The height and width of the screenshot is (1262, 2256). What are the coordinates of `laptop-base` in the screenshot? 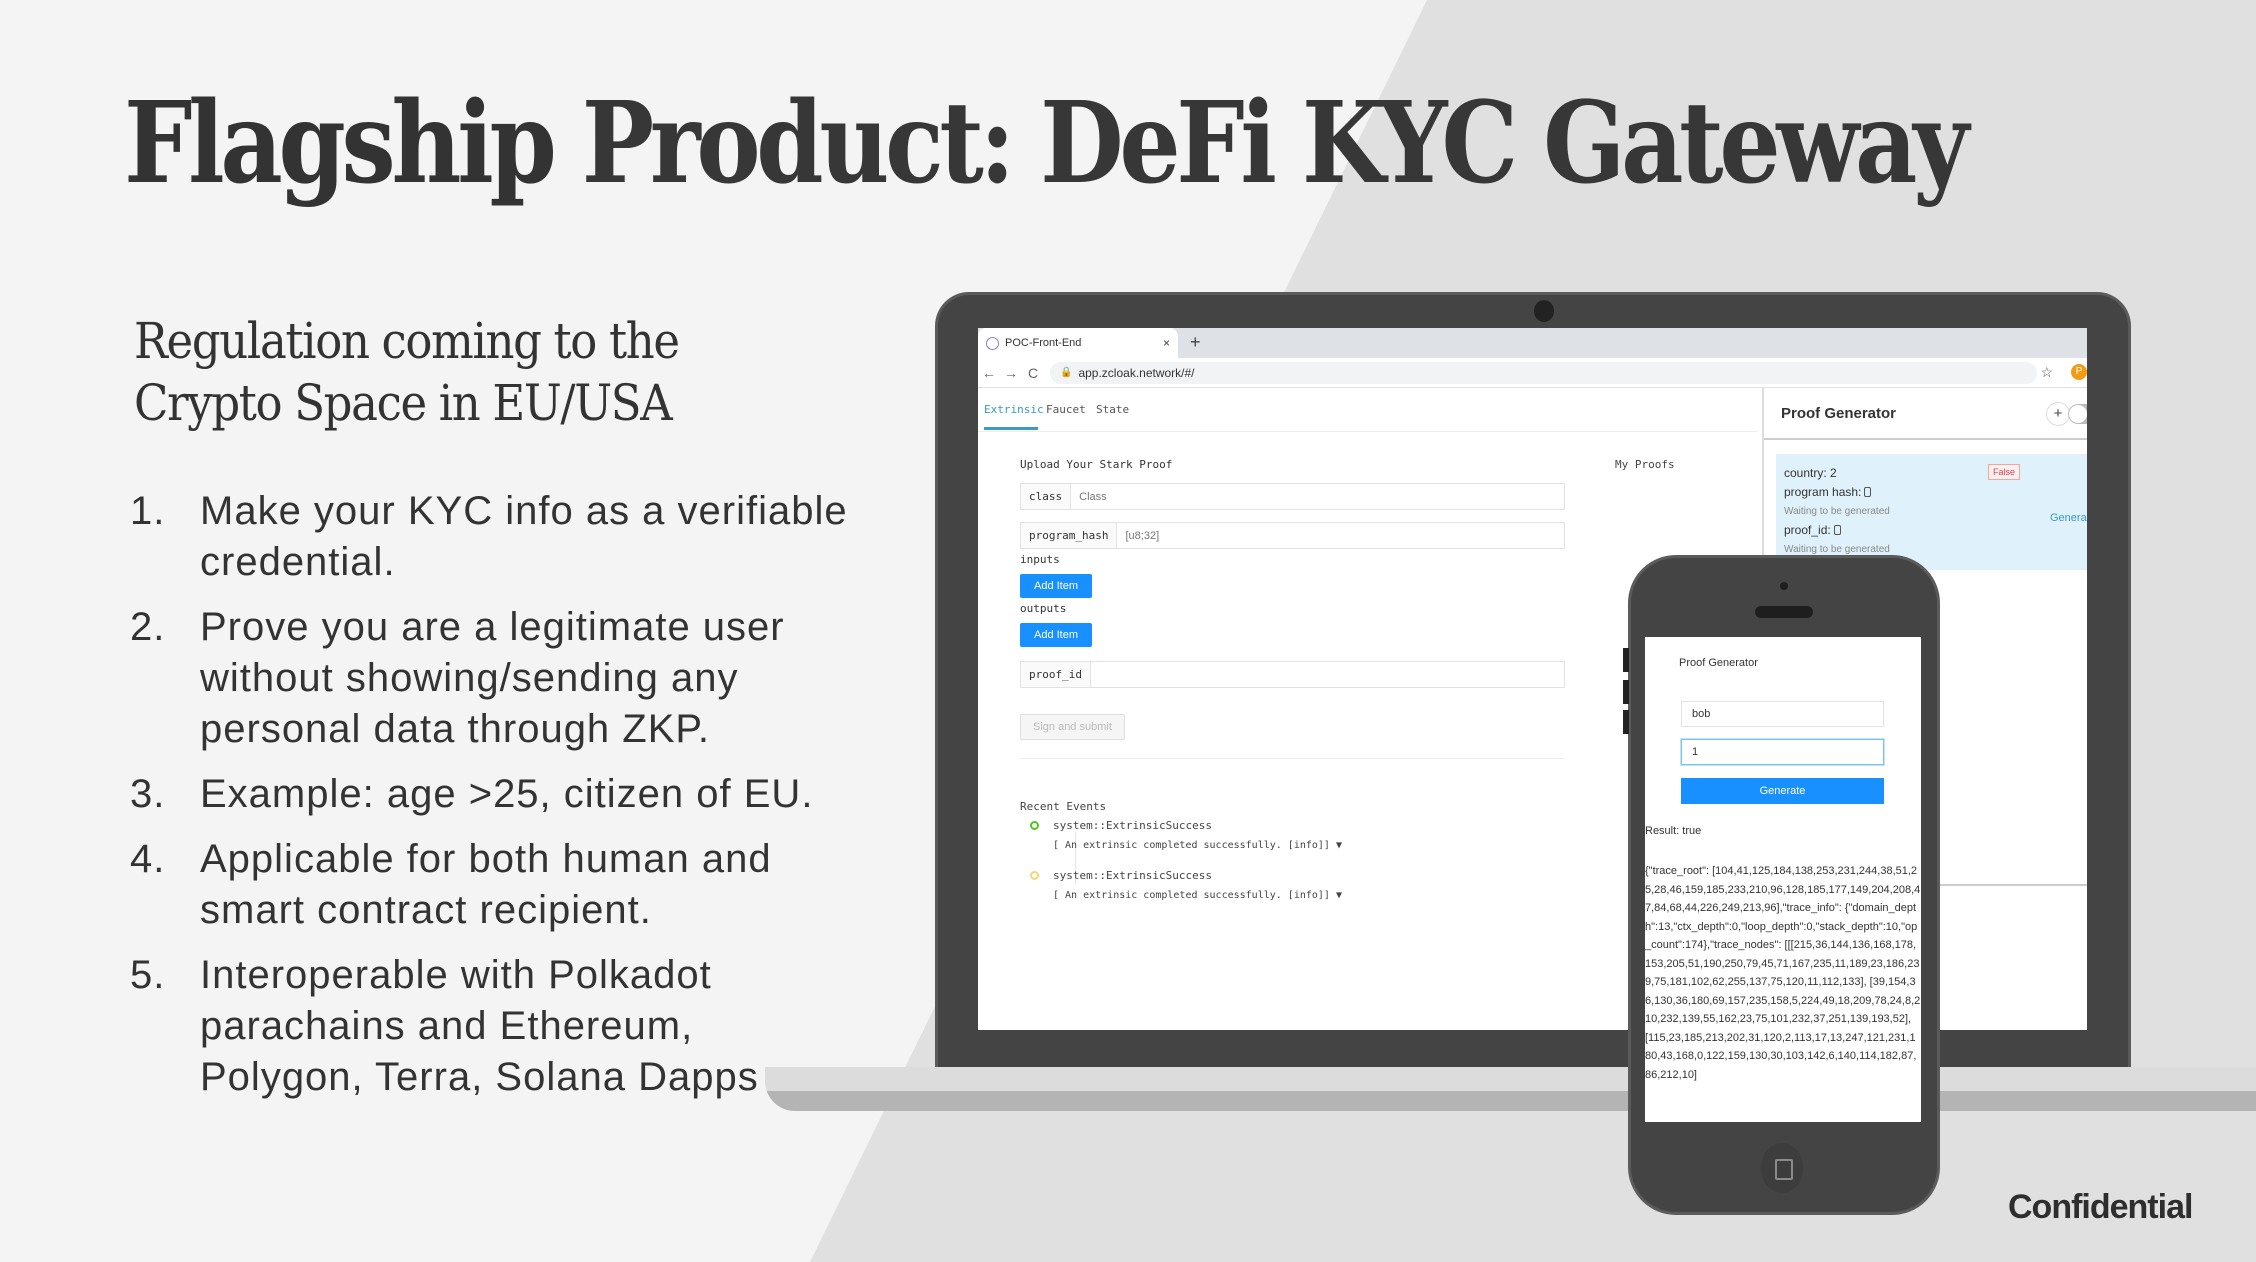 It's located at (1510, 1089).